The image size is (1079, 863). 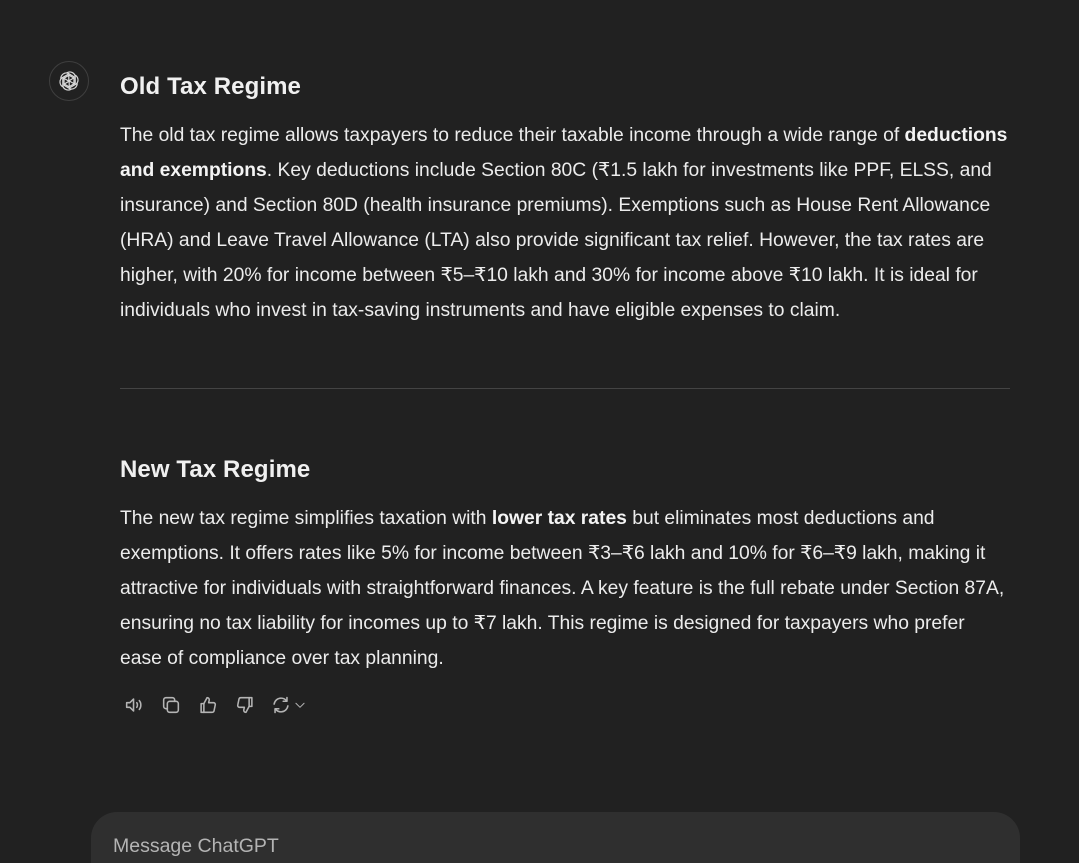 I want to click on thumbs-down-icon, so click(x=244, y=705).